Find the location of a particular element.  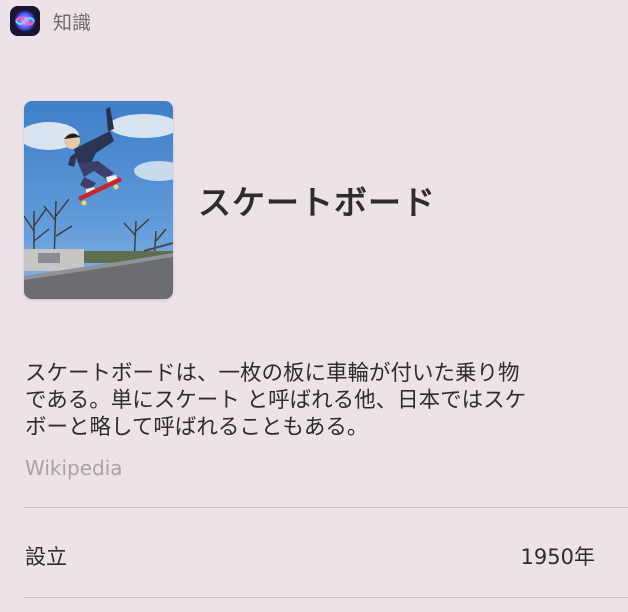

header-title: 知識 is located at coordinates (72, 22).